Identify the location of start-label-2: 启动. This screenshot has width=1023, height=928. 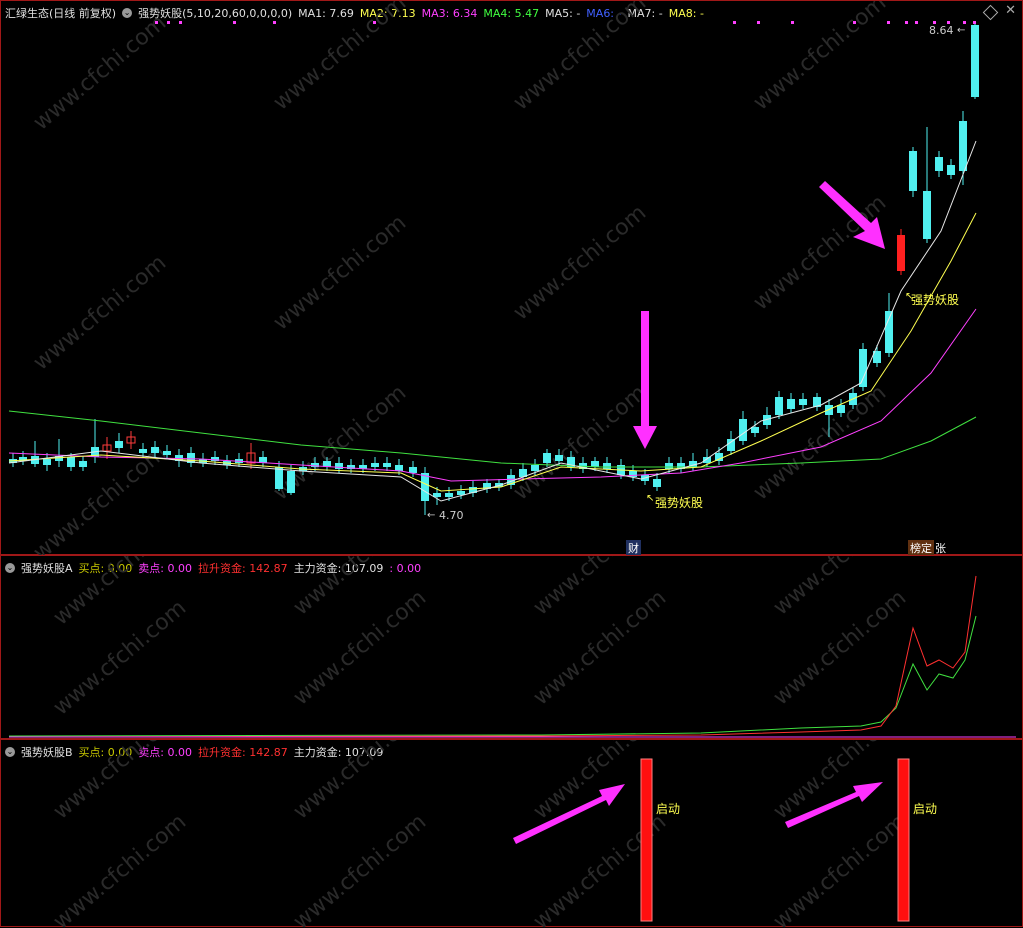
(925, 809).